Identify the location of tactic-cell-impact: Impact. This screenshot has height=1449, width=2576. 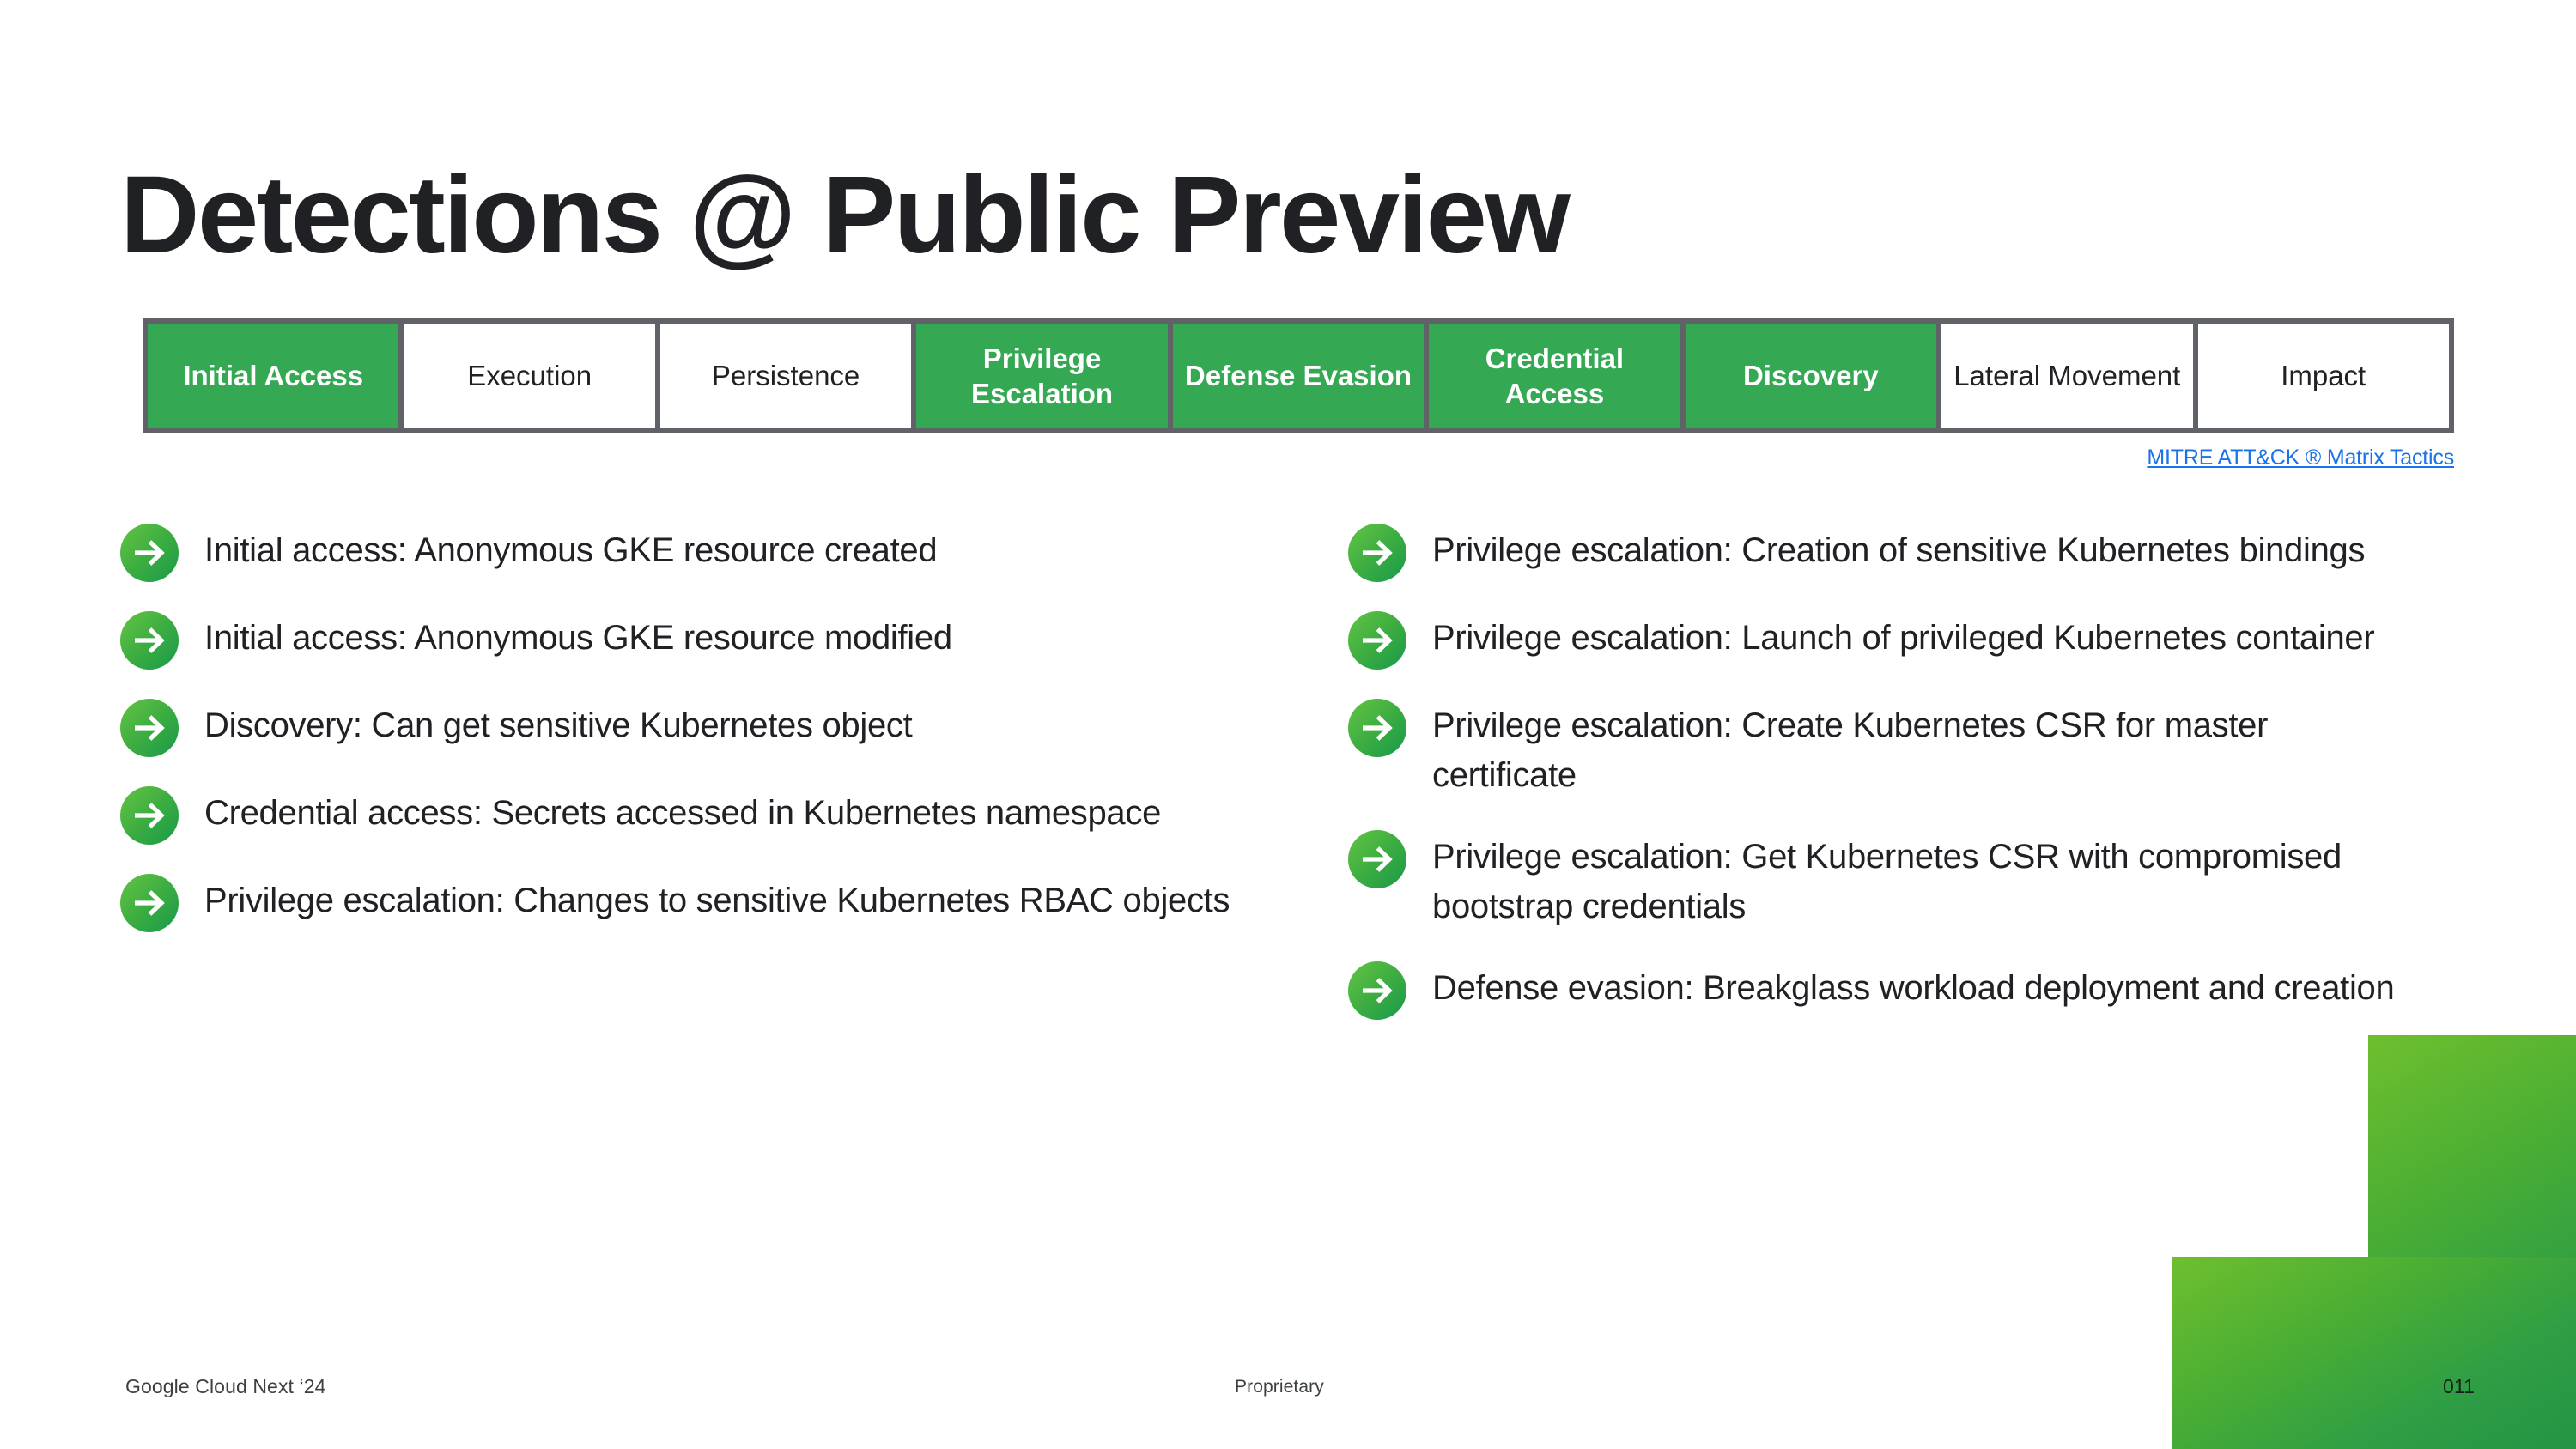
(2322, 376).